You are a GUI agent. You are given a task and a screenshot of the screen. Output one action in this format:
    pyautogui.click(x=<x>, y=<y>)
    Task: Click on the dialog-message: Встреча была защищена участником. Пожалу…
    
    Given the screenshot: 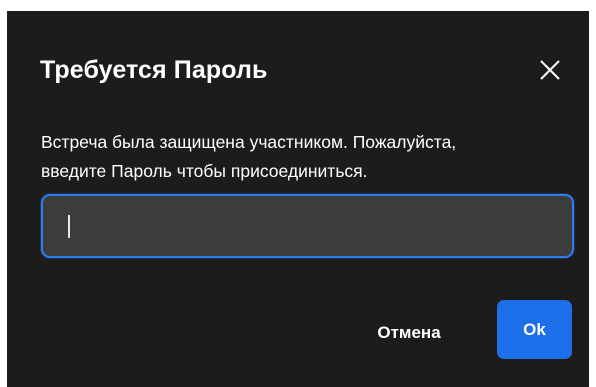 What is the action you would take?
    pyautogui.click(x=301, y=157)
    